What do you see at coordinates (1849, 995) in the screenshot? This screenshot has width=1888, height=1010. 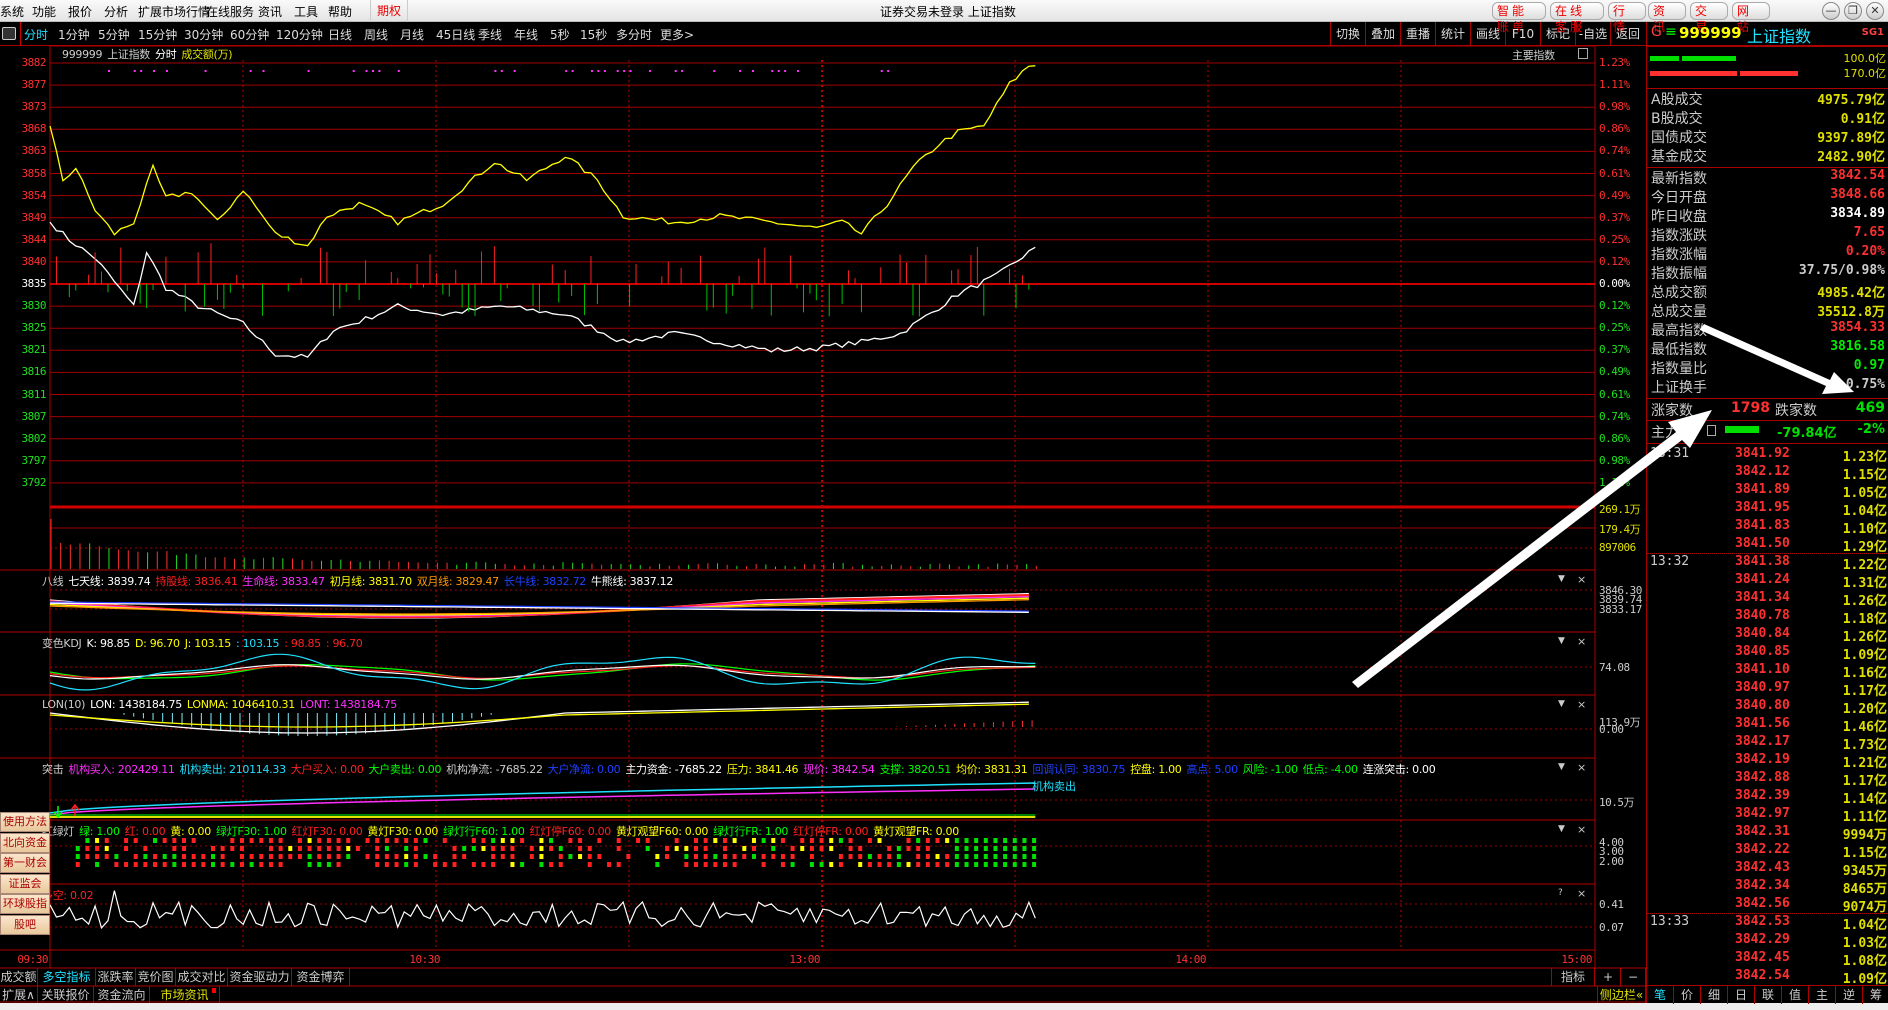 I see `right-tab-7: 逆` at bounding box center [1849, 995].